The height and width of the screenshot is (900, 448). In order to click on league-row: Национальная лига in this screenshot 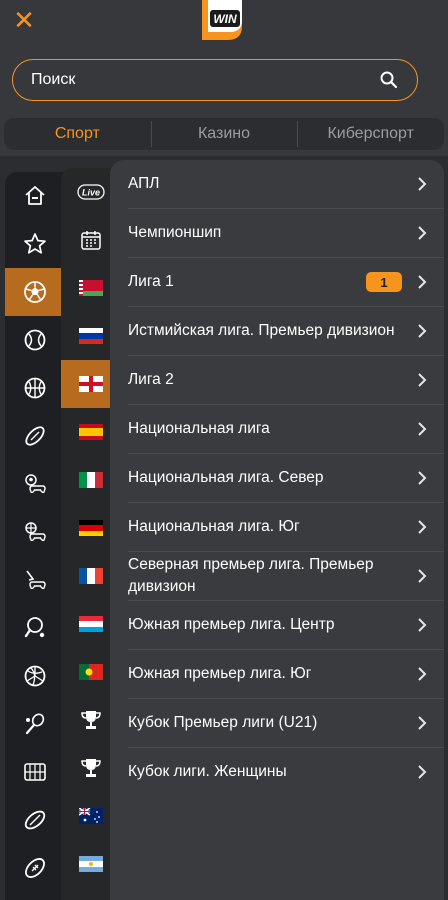, I will do `click(277, 429)`.